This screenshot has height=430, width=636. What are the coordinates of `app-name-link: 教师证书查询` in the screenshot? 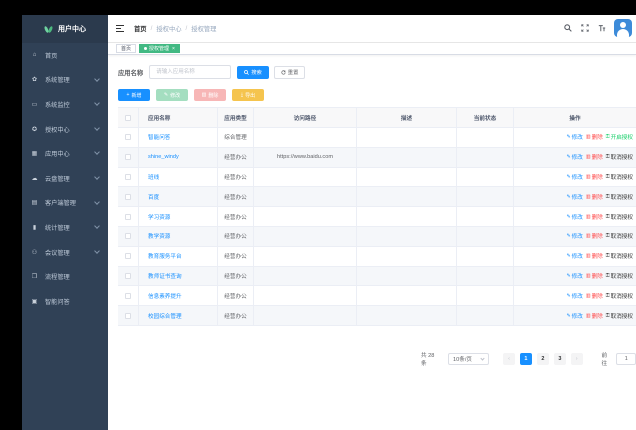 It's located at (165, 276).